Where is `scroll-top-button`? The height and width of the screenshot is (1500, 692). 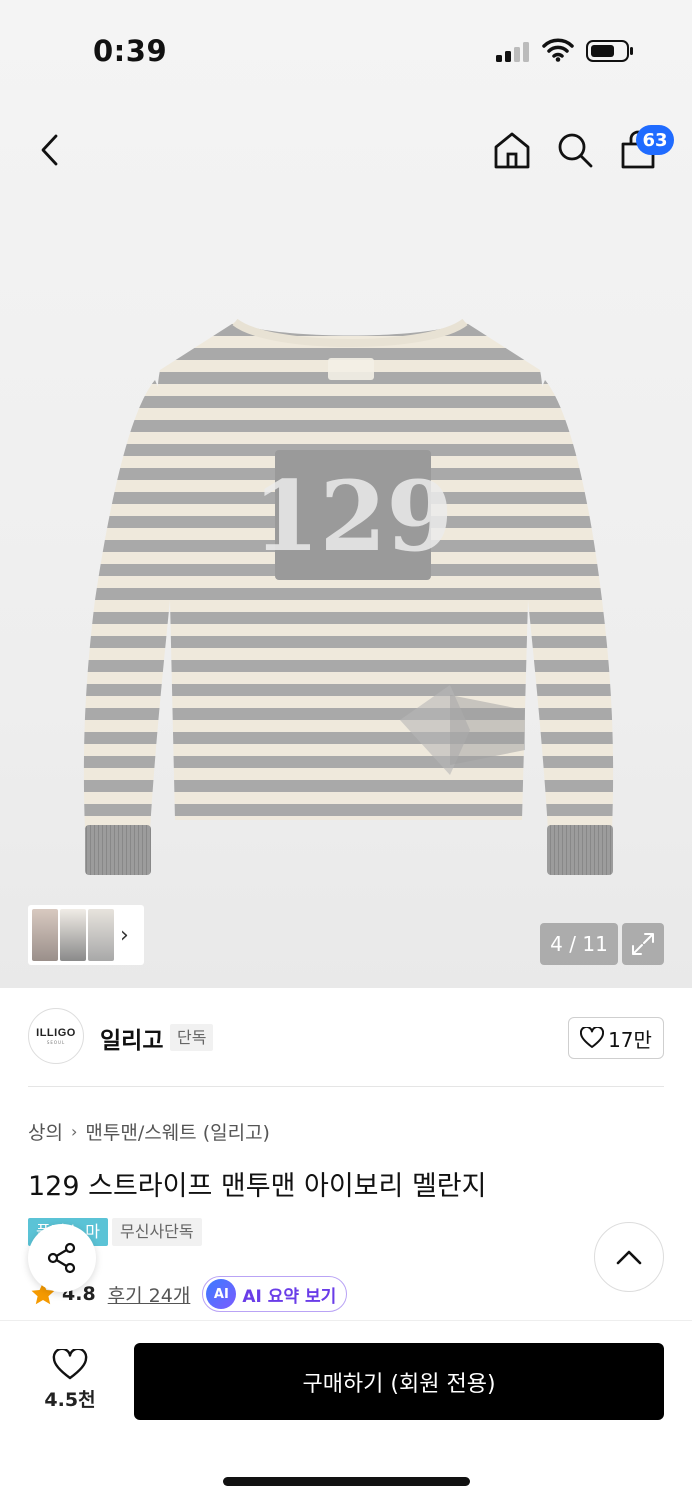 scroll-top-button is located at coordinates (629, 1257).